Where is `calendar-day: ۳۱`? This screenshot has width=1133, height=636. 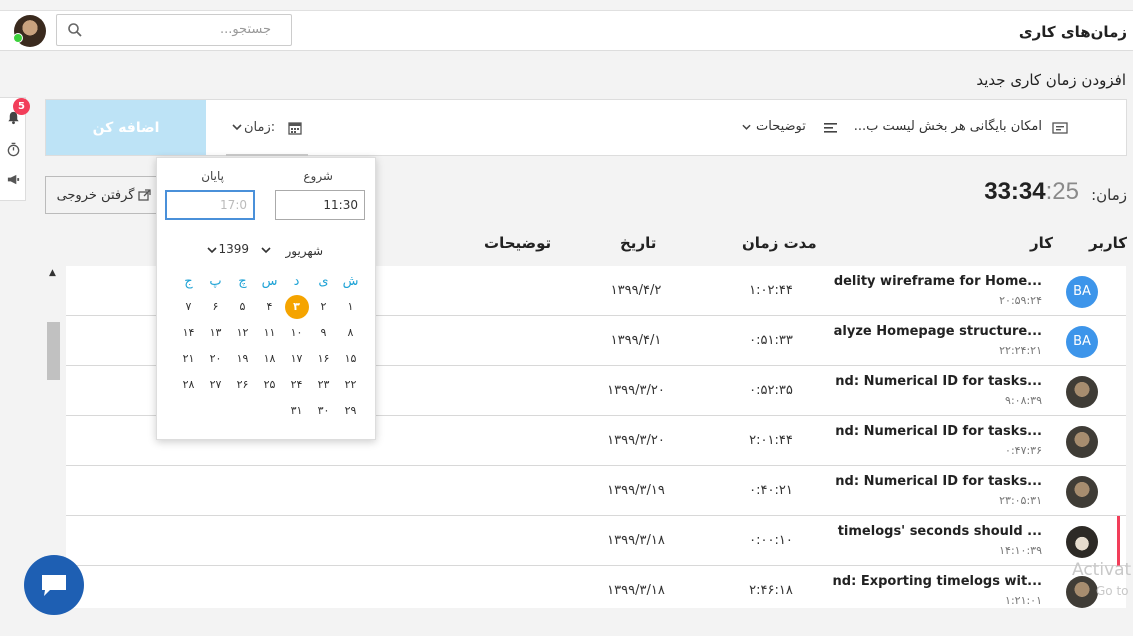 calendar-day: ۳۱ is located at coordinates (296, 411).